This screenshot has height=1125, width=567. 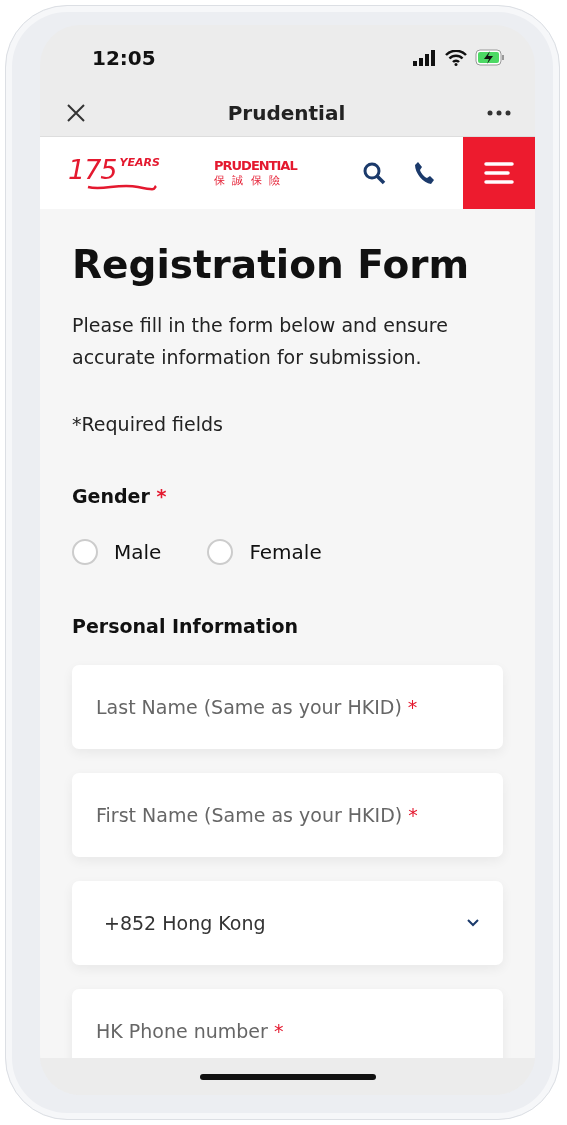 What do you see at coordinates (260, 341) in the screenshot?
I see `form-intro: Please fill in the form below and ensure accurate information for submission.` at bounding box center [260, 341].